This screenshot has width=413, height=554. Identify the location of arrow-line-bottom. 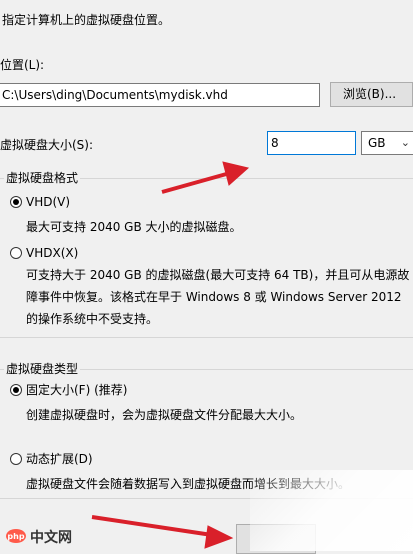
(152, 526).